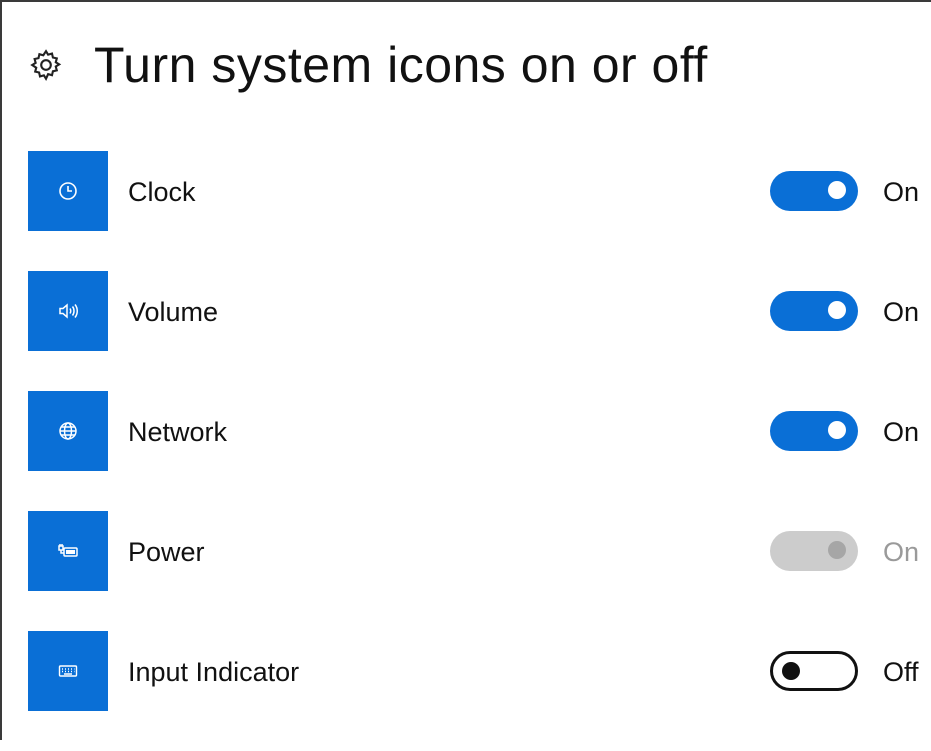 Image resolution: width=931 pixels, height=751 pixels. I want to click on volume-icon, so click(68, 311).